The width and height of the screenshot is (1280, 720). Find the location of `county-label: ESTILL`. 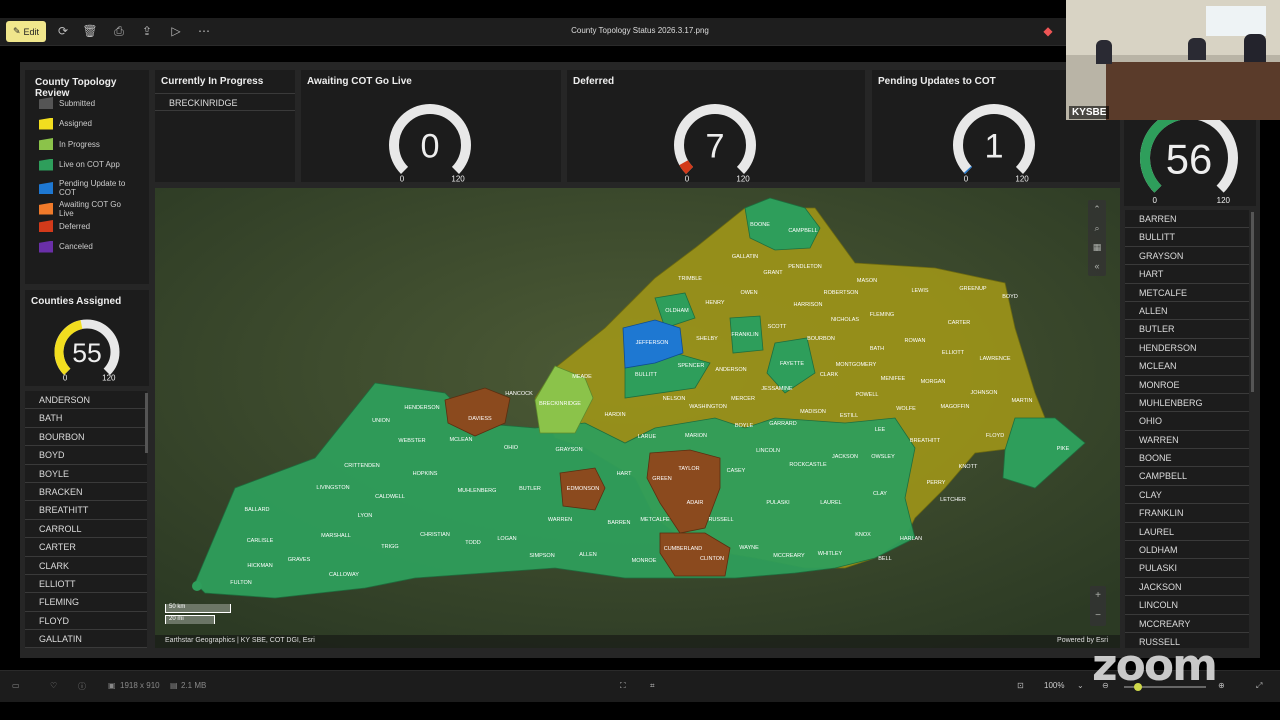

county-label: ESTILL is located at coordinates (849, 416).